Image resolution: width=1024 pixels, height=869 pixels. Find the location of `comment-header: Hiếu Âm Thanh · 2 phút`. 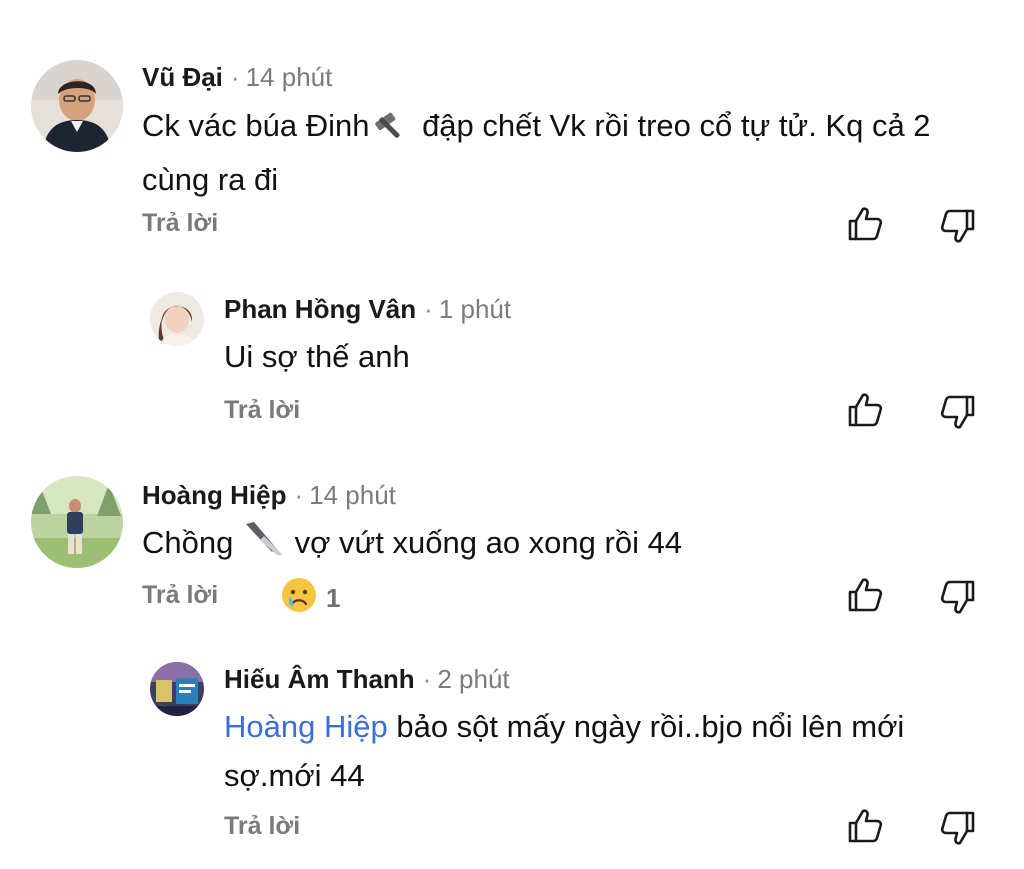

comment-header: Hiếu Âm Thanh · 2 phút is located at coordinates (367, 679).